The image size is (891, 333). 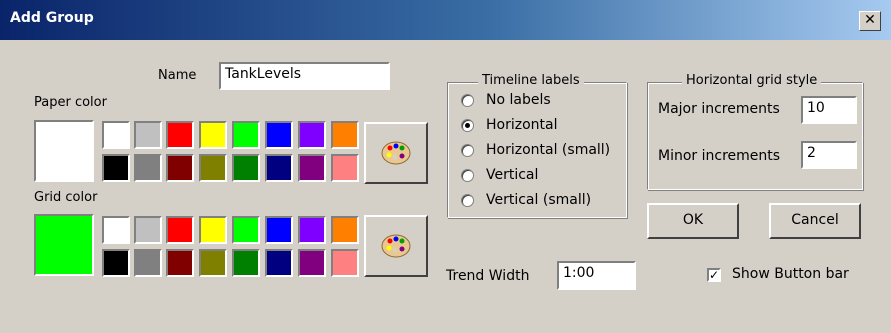 I want to click on timeline-option-label: Horizontal, so click(x=521, y=125).